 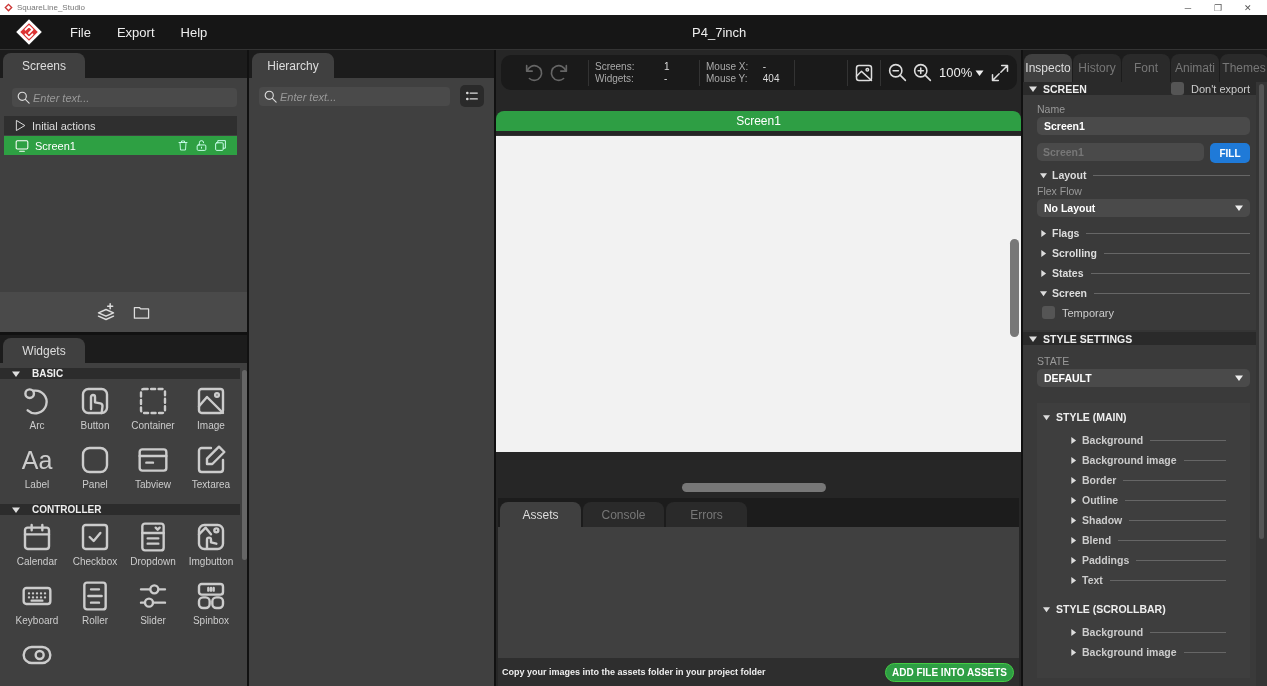 I want to click on section-header: SCREEN Don't export, so click(x=1139, y=88).